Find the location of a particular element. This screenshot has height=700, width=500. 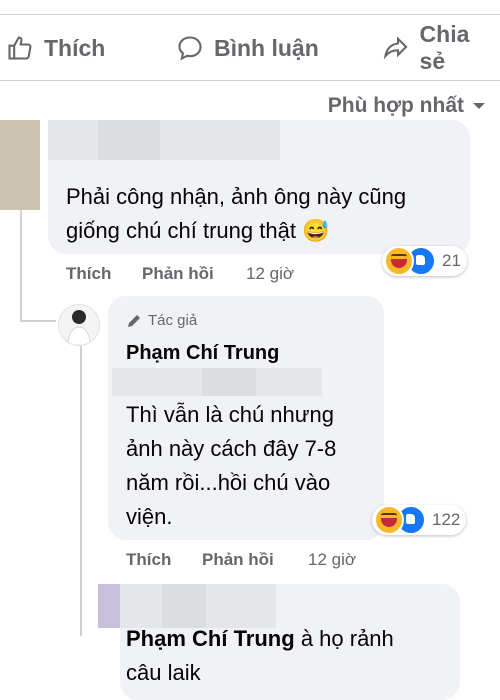

reply-timestamp: 12 giờ is located at coordinates (332, 560).